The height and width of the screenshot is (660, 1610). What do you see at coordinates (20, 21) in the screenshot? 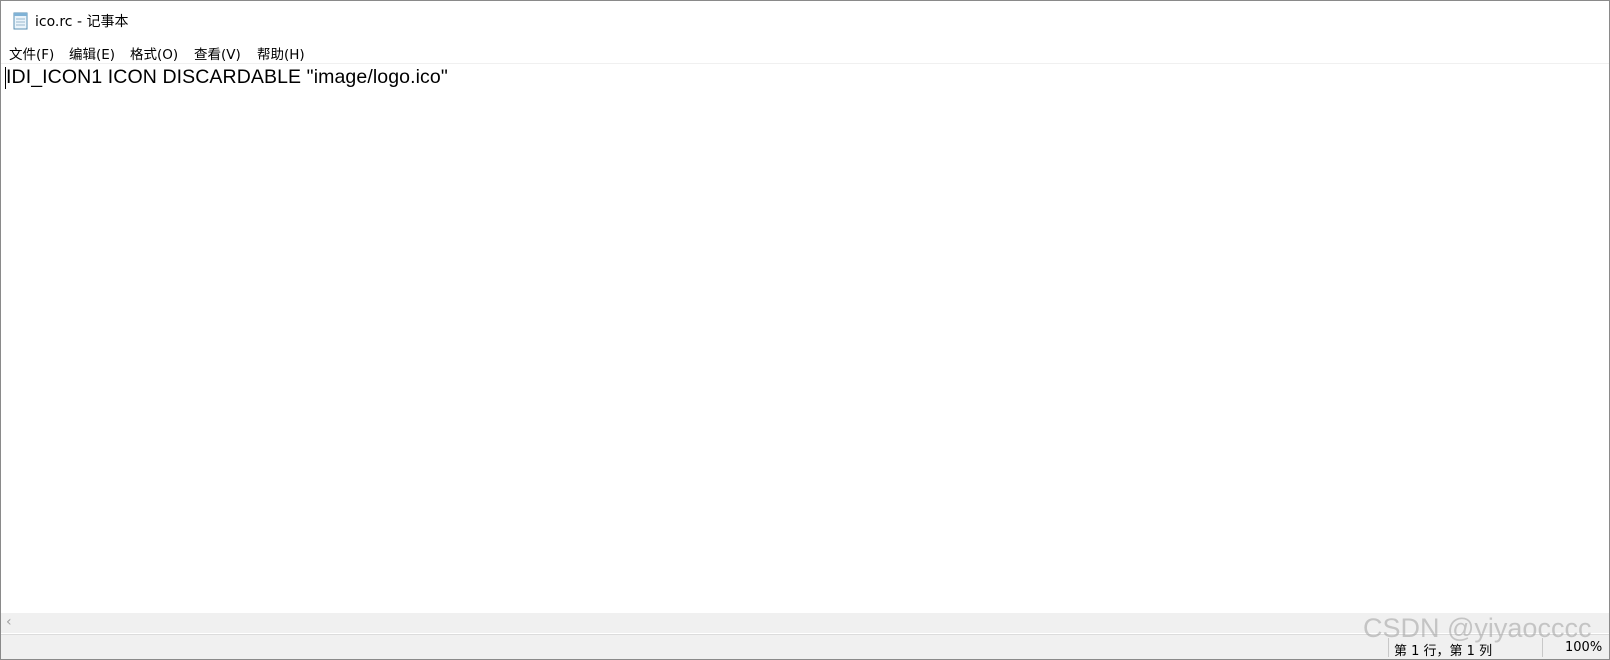
I see `notepad-icon` at bounding box center [20, 21].